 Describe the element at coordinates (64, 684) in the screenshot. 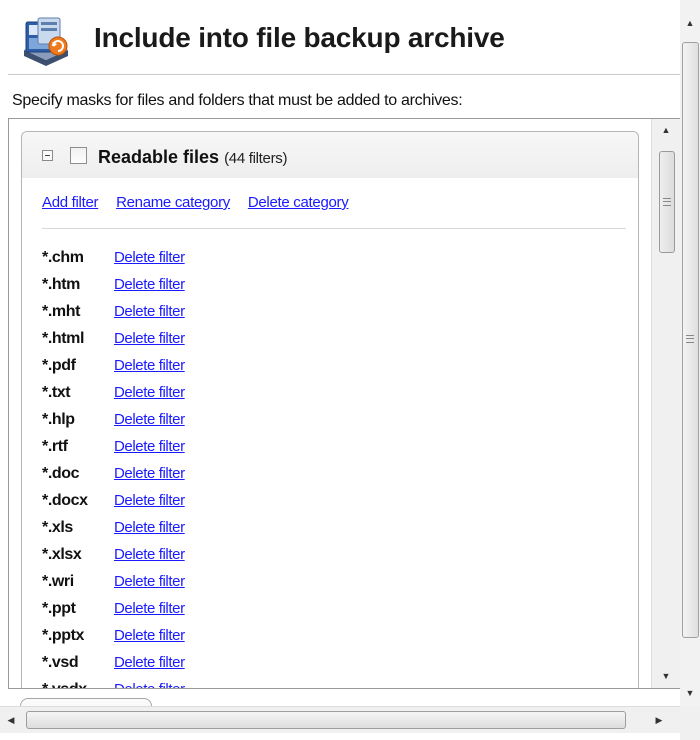

I see `filter-mask: *.vsdx` at that location.